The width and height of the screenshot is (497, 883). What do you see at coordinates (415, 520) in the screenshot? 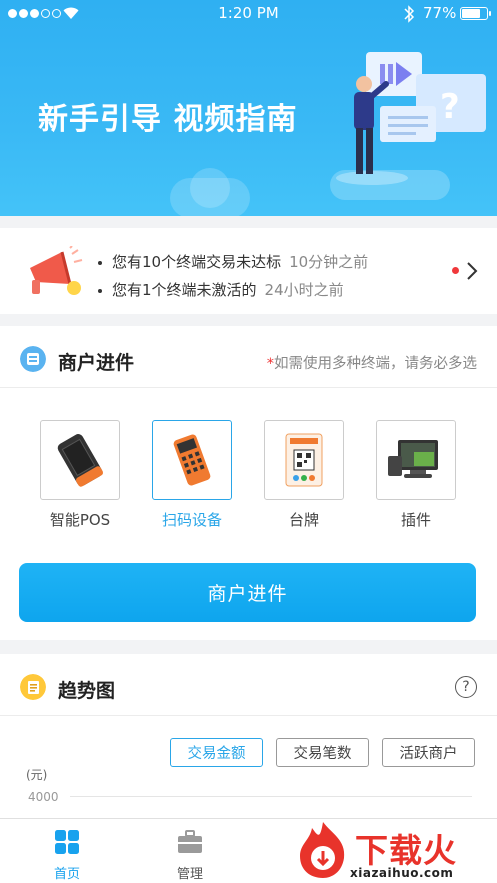
I see `device-label: 插件` at bounding box center [415, 520].